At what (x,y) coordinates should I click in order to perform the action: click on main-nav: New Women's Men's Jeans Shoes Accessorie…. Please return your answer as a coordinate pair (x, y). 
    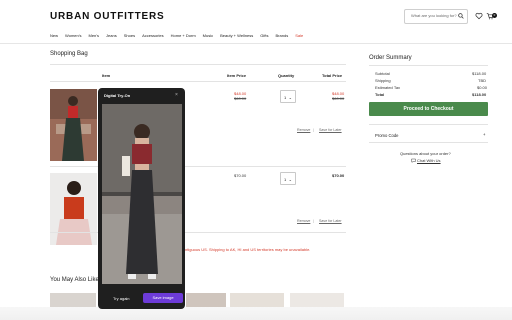
    Looking at the image, I should click on (176, 35).